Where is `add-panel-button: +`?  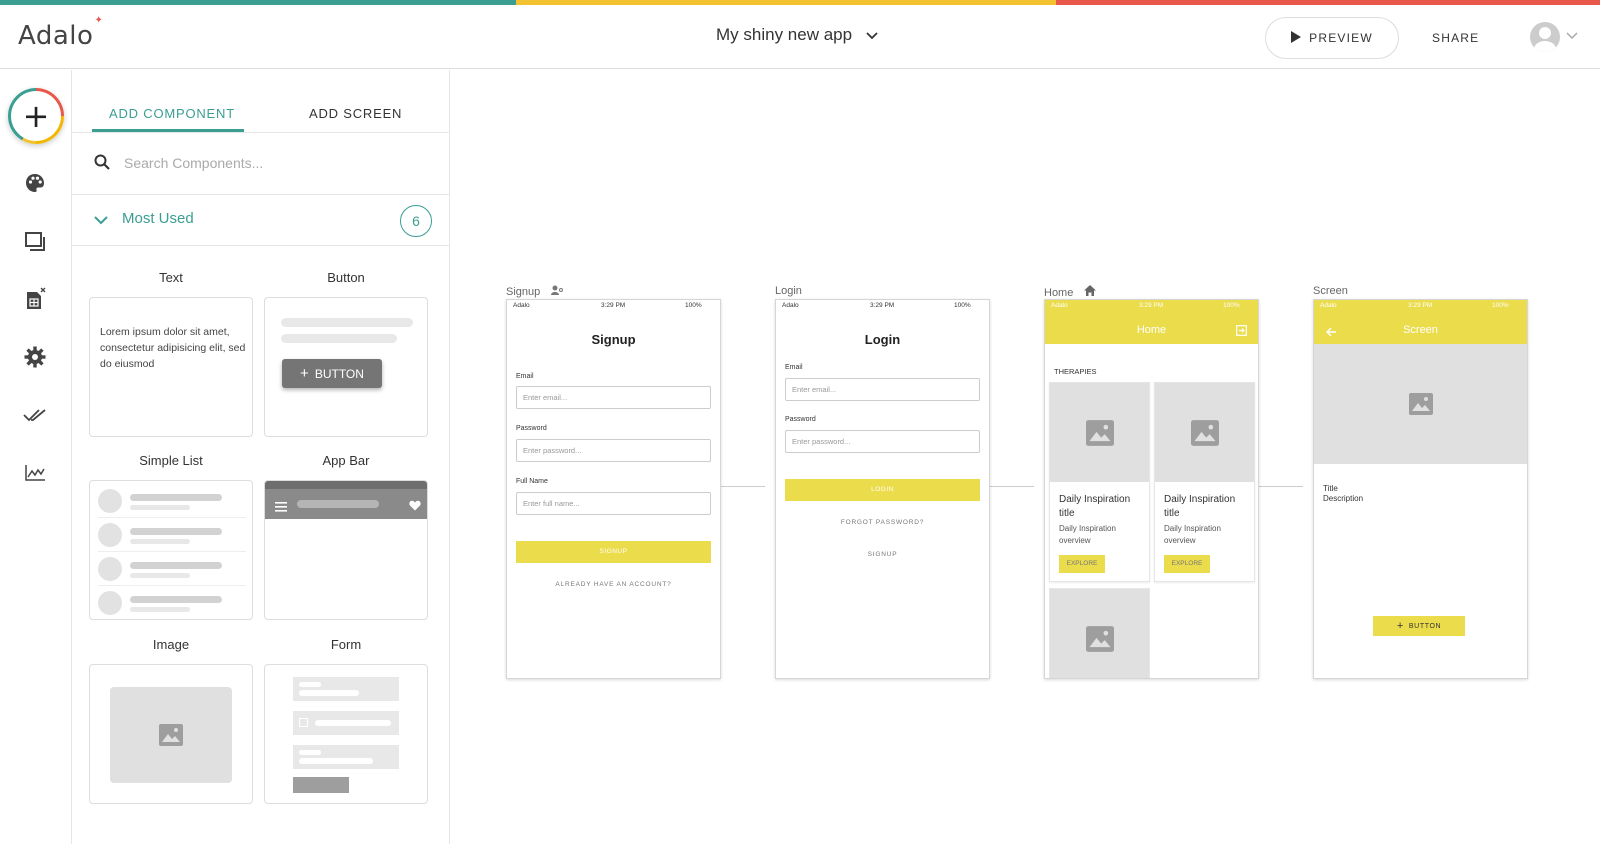 add-panel-button: + is located at coordinates (36, 116).